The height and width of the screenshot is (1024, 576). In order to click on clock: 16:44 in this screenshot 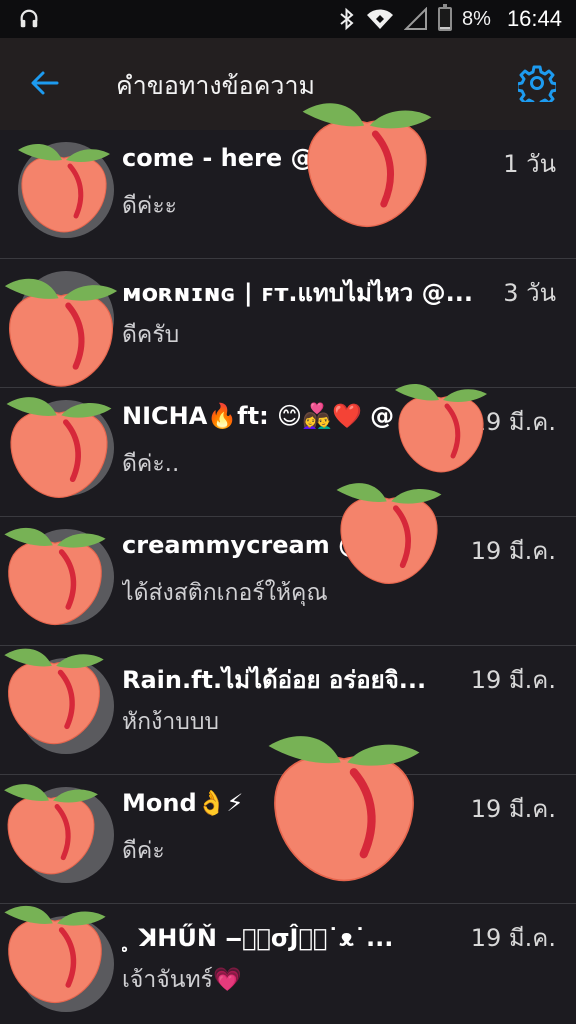, I will do `click(534, 18)`.